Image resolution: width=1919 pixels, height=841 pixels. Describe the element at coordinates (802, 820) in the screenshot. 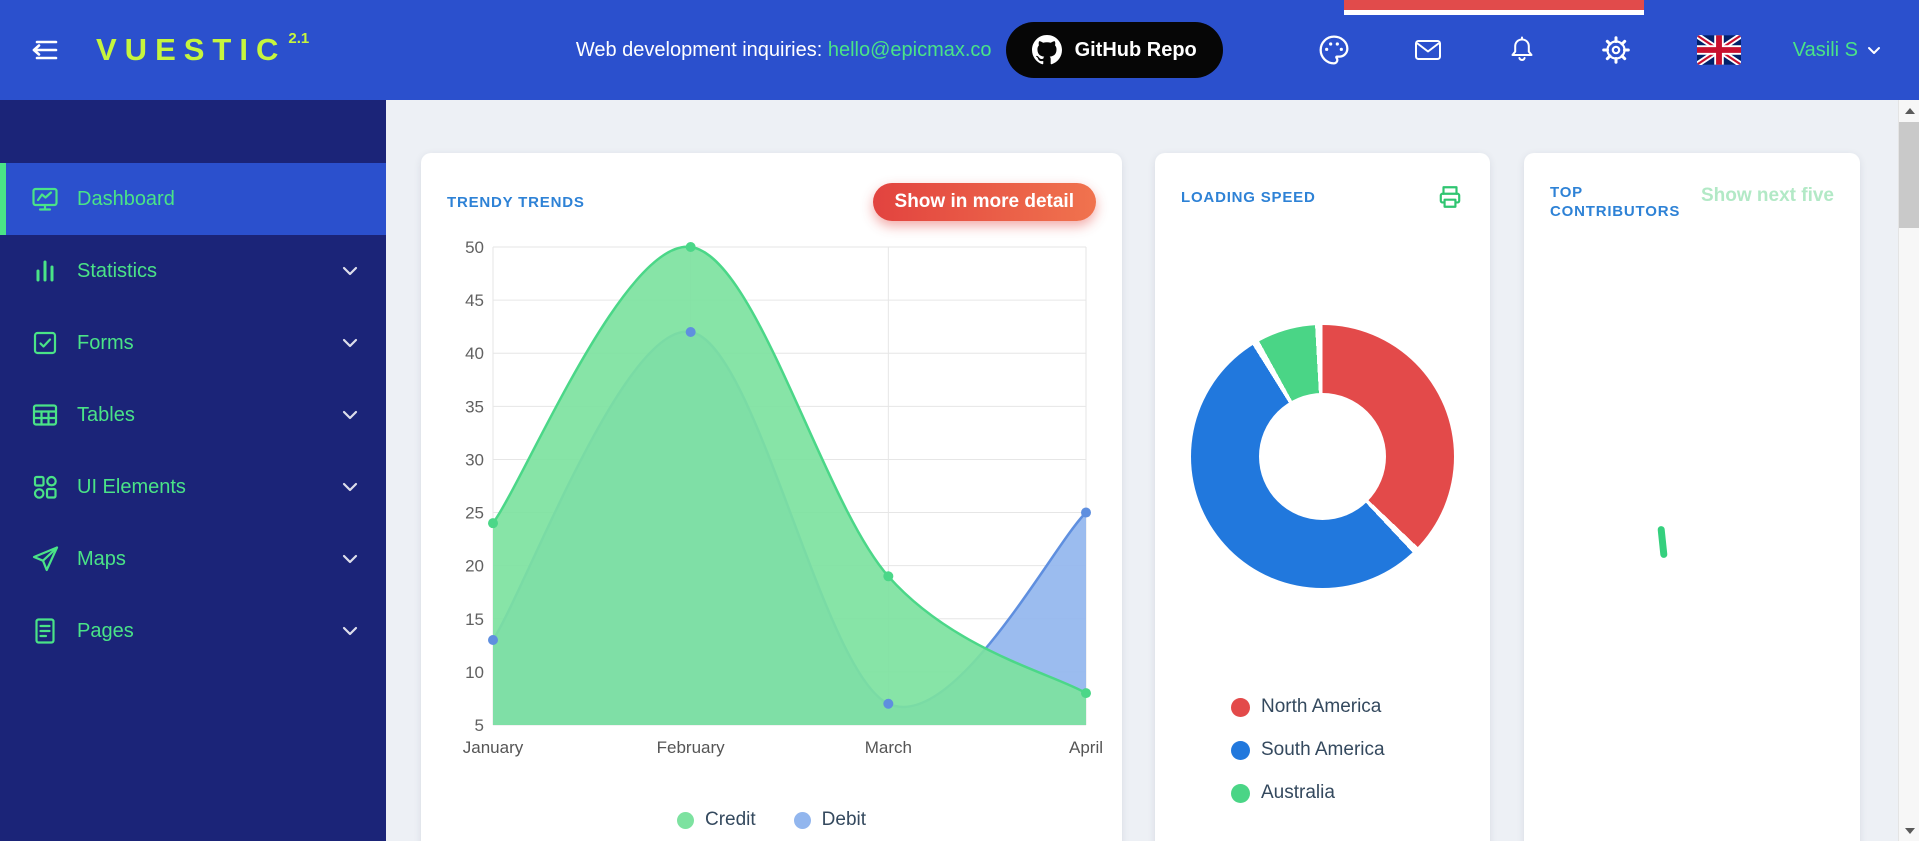

I see `debit-legend-dot` at that location.